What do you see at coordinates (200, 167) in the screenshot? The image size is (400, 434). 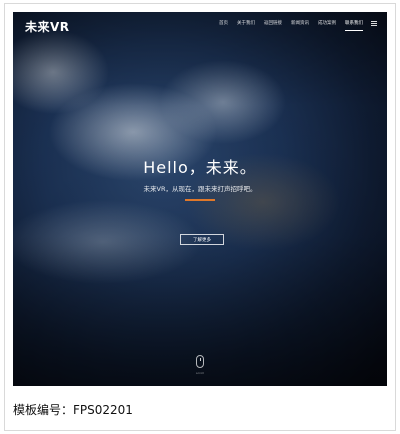 I see `hero-title: Hello，未来。` at bounding box center [200, 167].